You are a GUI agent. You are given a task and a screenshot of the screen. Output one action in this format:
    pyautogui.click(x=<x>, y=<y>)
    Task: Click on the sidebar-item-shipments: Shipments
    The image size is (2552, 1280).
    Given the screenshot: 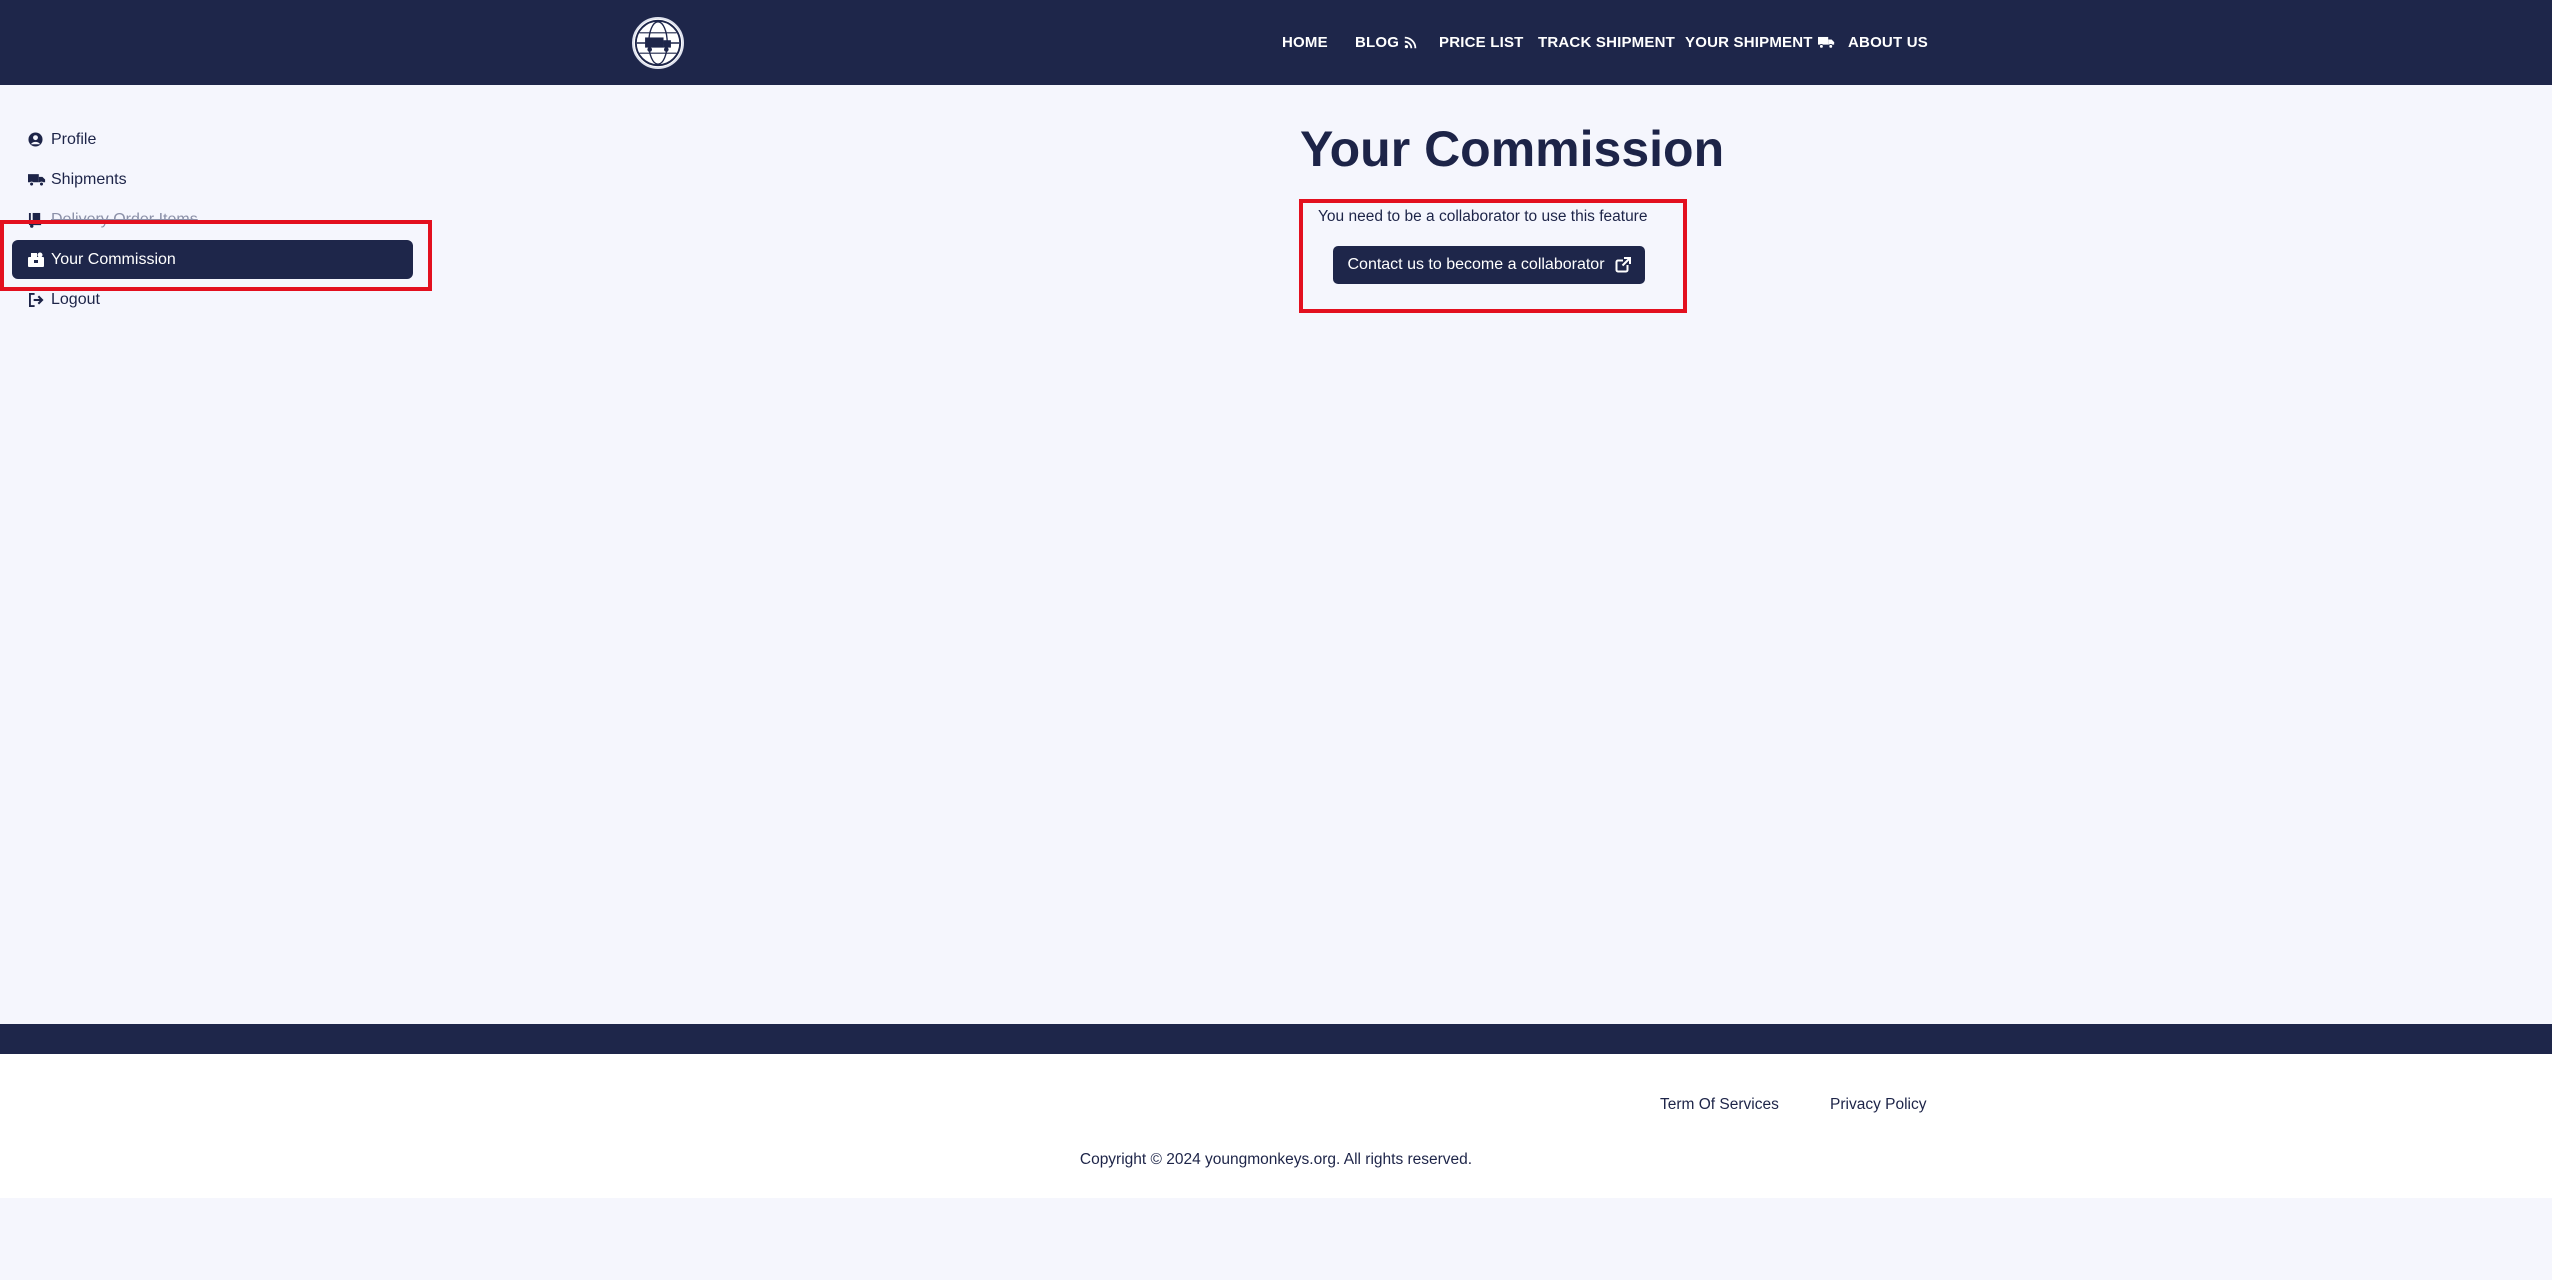 What is the action you would take?
    pyautogui.click(x=212, y=179)
    